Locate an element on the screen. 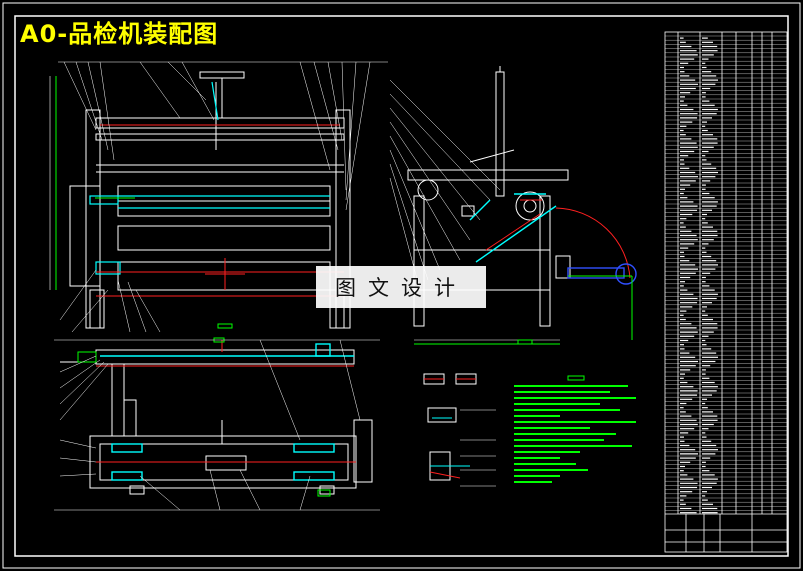 This screenshot has width=803, height=571. technical-notes is located at coordinates (575, 429).